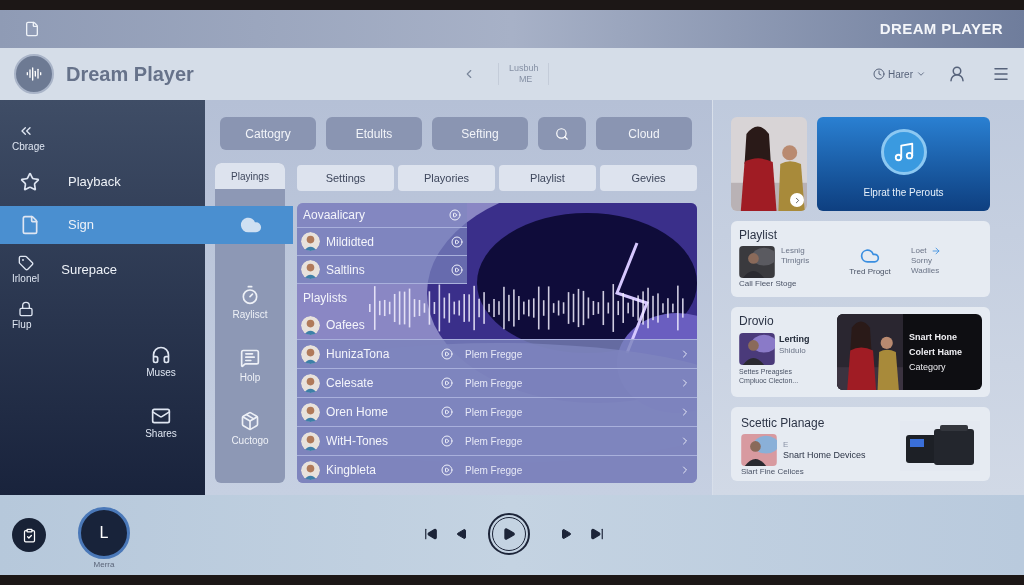 The image size is (1024, 585). What do you see at coordinates (345, 178) in the screenshot?
I see `tab: Settings` at bounding box center [345, 178].